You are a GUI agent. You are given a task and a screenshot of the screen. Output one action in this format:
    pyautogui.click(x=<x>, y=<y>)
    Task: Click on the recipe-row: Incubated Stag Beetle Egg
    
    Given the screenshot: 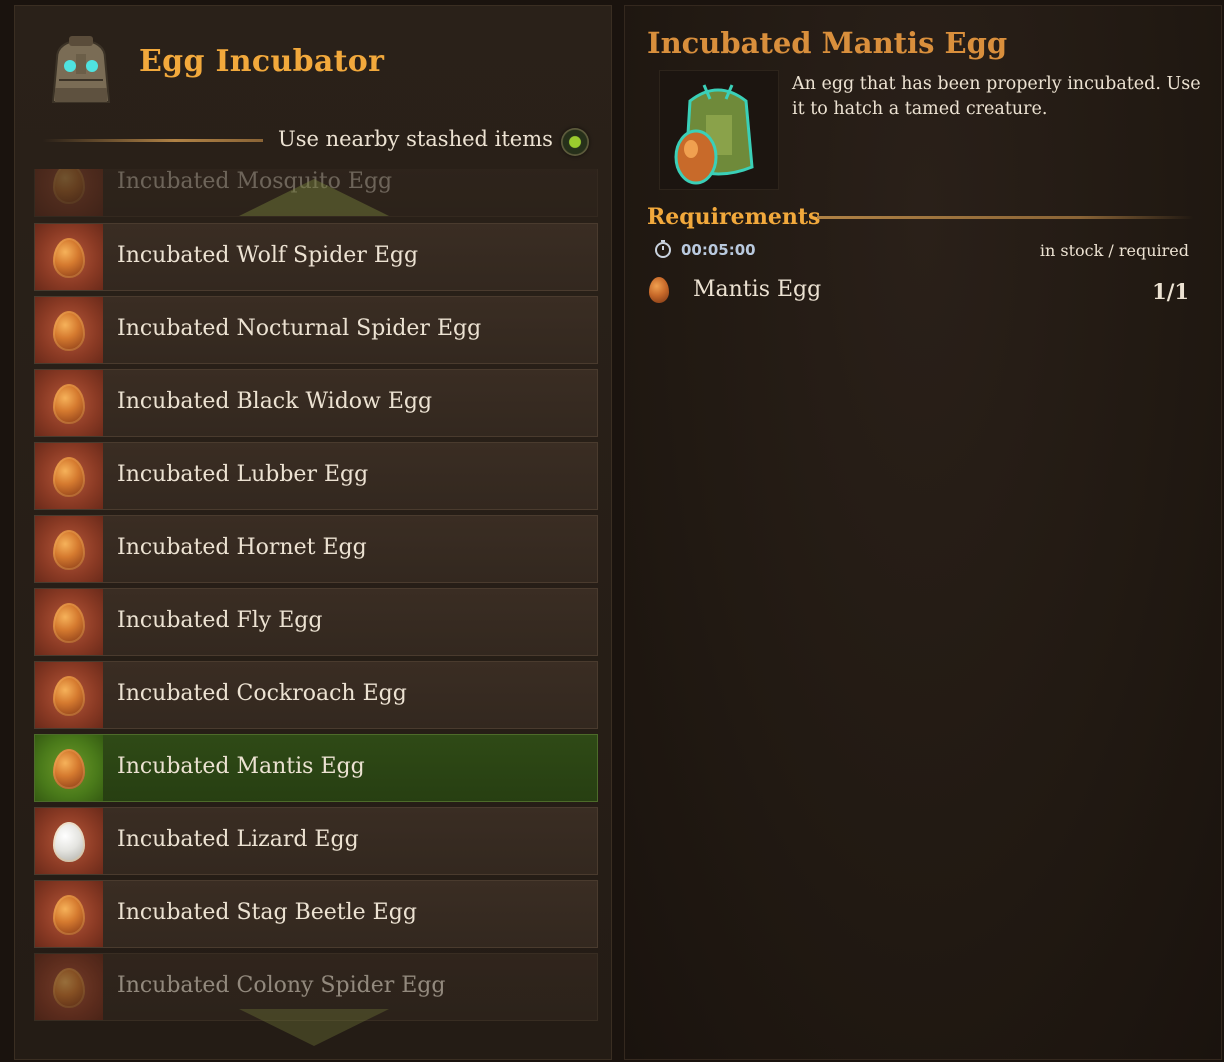 What is the action you would take?
    pyautogui.click(x=316, y=914)
    